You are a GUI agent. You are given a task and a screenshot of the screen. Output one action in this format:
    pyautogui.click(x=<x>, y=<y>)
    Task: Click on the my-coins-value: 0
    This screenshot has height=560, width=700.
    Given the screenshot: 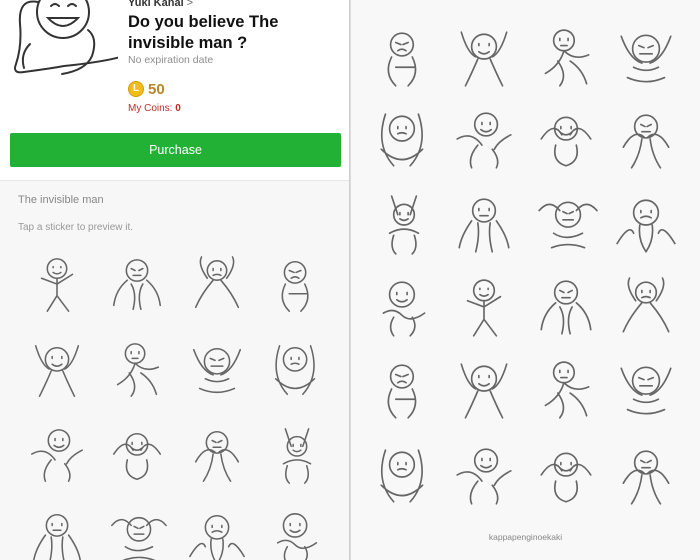 What is the action you would take?
    pyautogui.click(x=178, y=108)
    